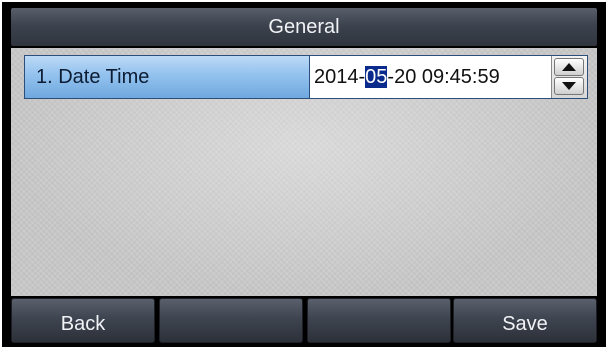  I want to click on date-month-selected: 05, so click(376, 77).